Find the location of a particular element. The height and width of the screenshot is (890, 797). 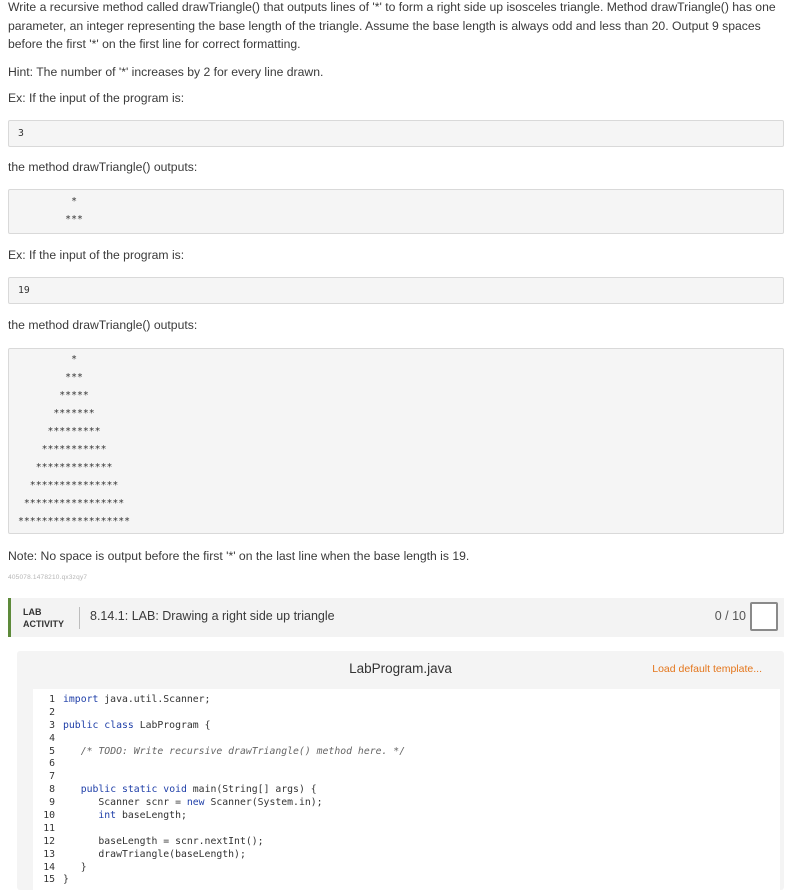

line-number: 9 is located at coordinates (52, 803).